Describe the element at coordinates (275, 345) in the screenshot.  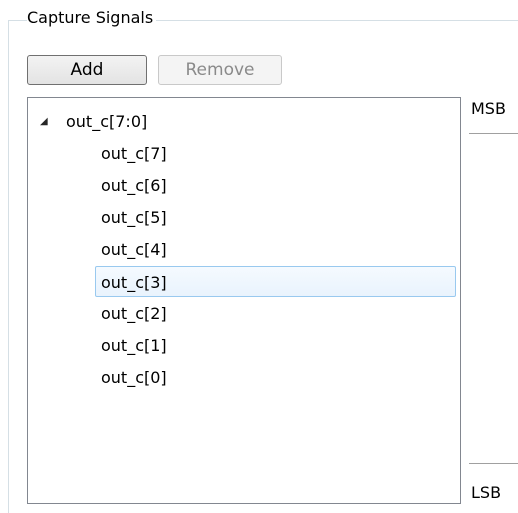
I see `tree-child-item: out_c[1]` at that location.